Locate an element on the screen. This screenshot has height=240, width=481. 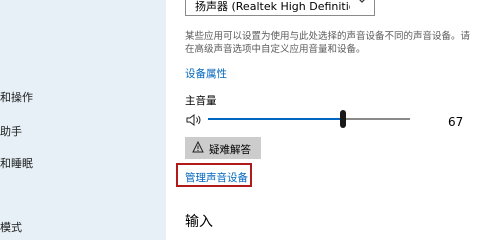
sidebar-item-label: 和睡眠 is located at coordinates (16, 163).